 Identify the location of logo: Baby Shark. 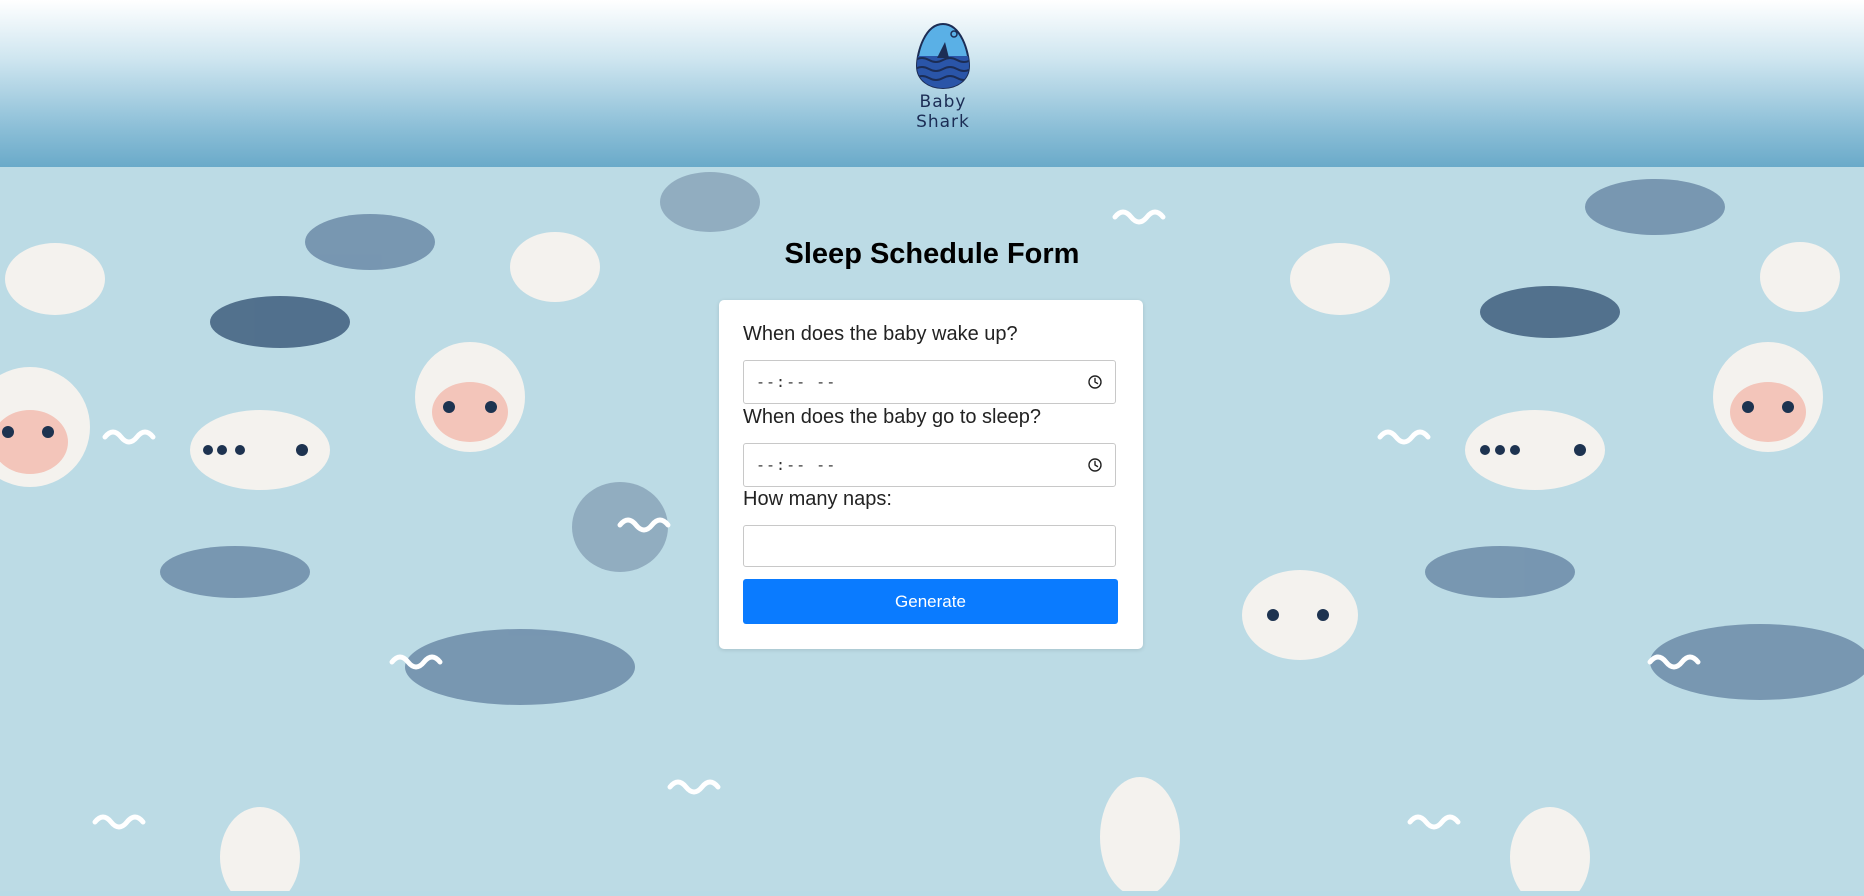
(943, 77).